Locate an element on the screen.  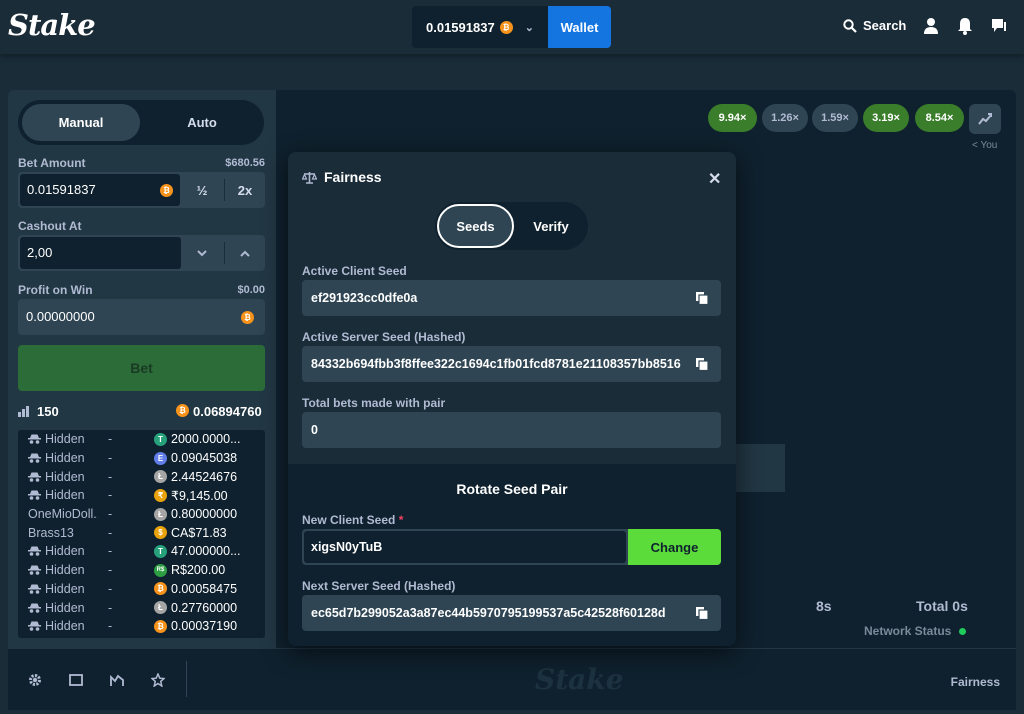
trend-icon is located at coordinates (985, 119).